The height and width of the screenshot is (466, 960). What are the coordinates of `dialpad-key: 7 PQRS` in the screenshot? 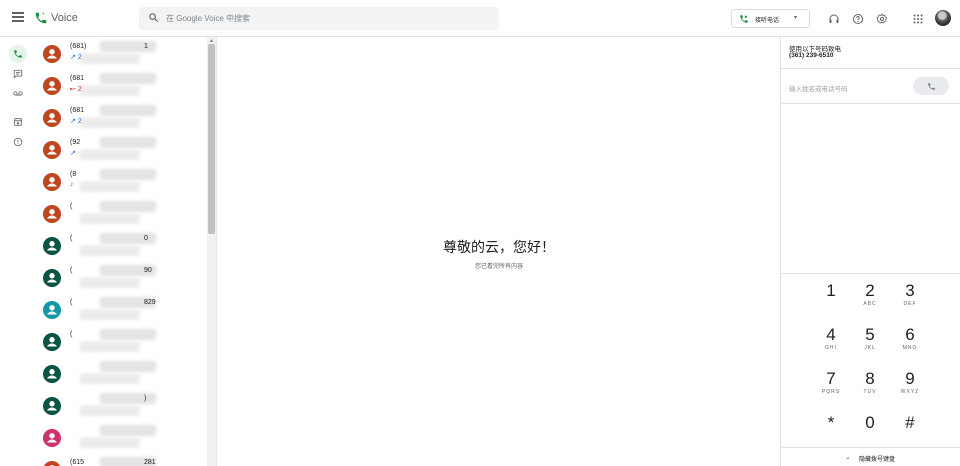 It's located at (831, 390).